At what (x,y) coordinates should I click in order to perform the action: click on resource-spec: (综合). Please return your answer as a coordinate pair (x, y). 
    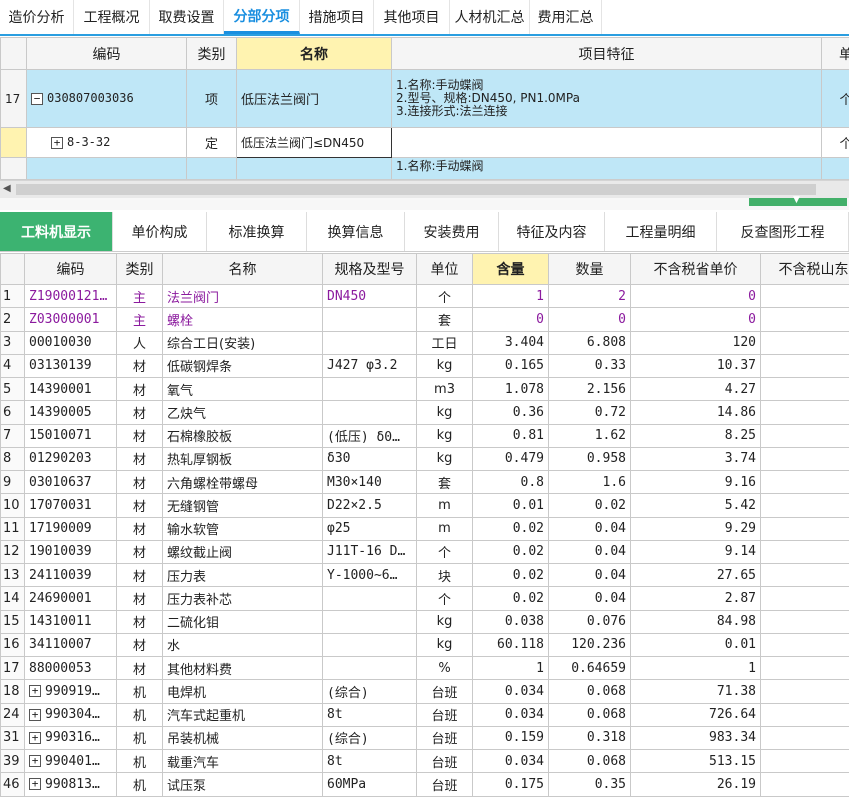
    Looking at the image, I should click on (369, 691).